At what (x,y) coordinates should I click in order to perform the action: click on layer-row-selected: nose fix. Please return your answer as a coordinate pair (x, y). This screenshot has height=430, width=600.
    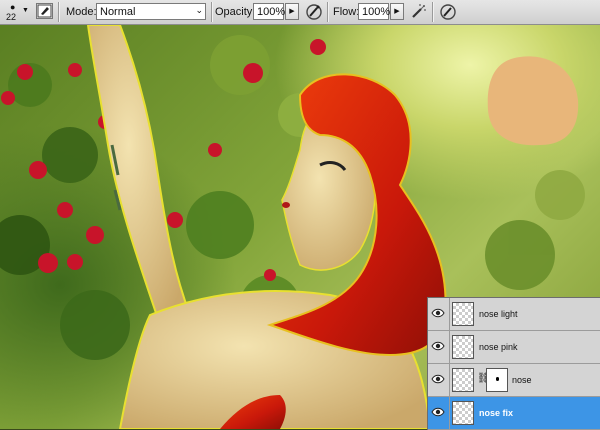
    Looking at the image, I should click on (514, 413).